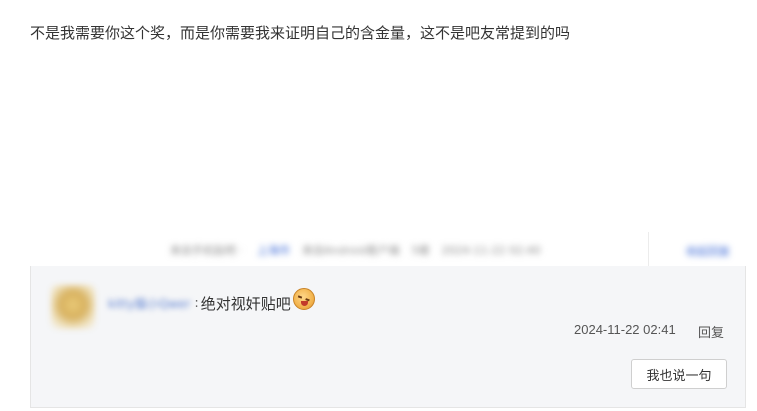  What do you see at coordinates (625, 329) in the screenshot?
I see `reply-timestamp: 2024-11-22 02:41` at bounding box center [625, 329].